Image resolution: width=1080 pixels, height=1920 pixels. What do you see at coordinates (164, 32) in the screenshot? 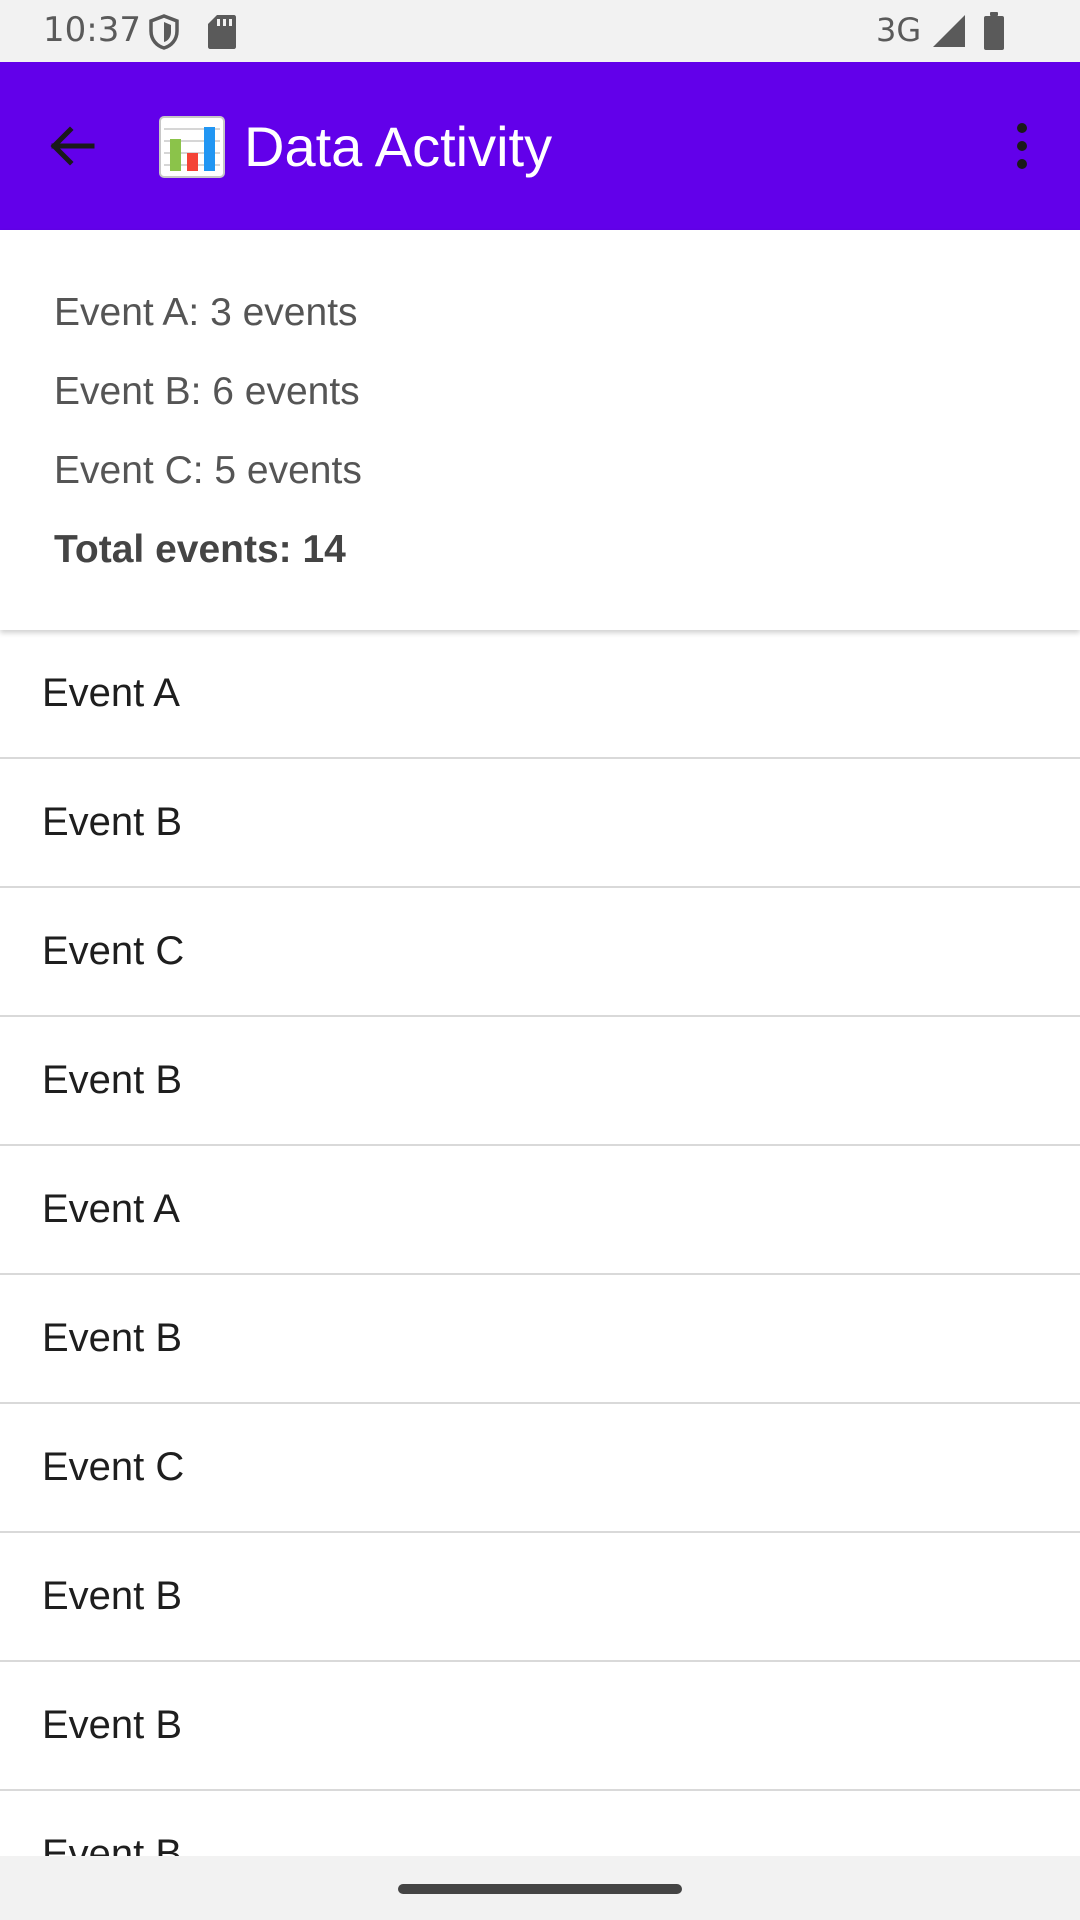
I see `shield-icon` at bounding box center [164, 32].